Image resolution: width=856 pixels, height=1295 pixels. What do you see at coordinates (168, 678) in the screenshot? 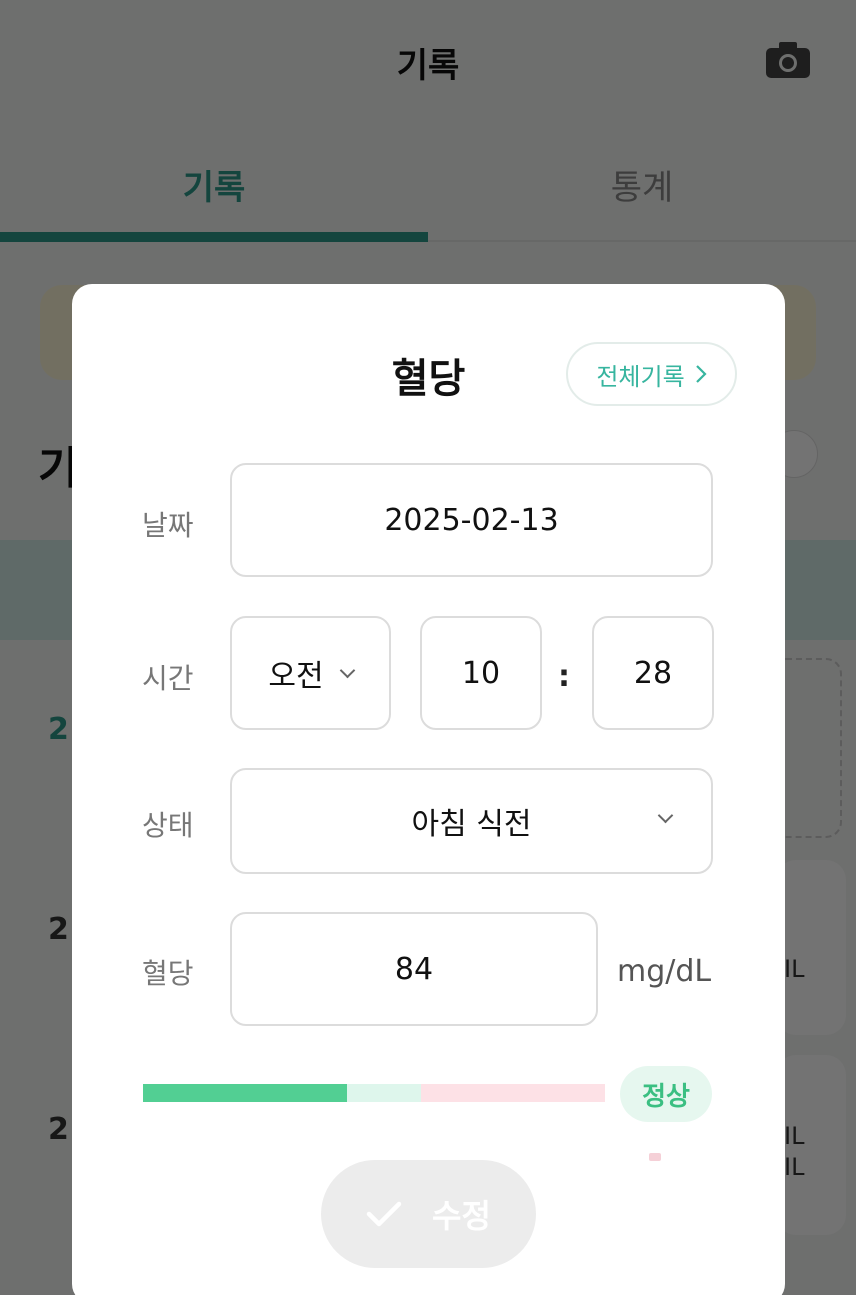
I see `time-label: 시간` at bounding box center [168, 678].